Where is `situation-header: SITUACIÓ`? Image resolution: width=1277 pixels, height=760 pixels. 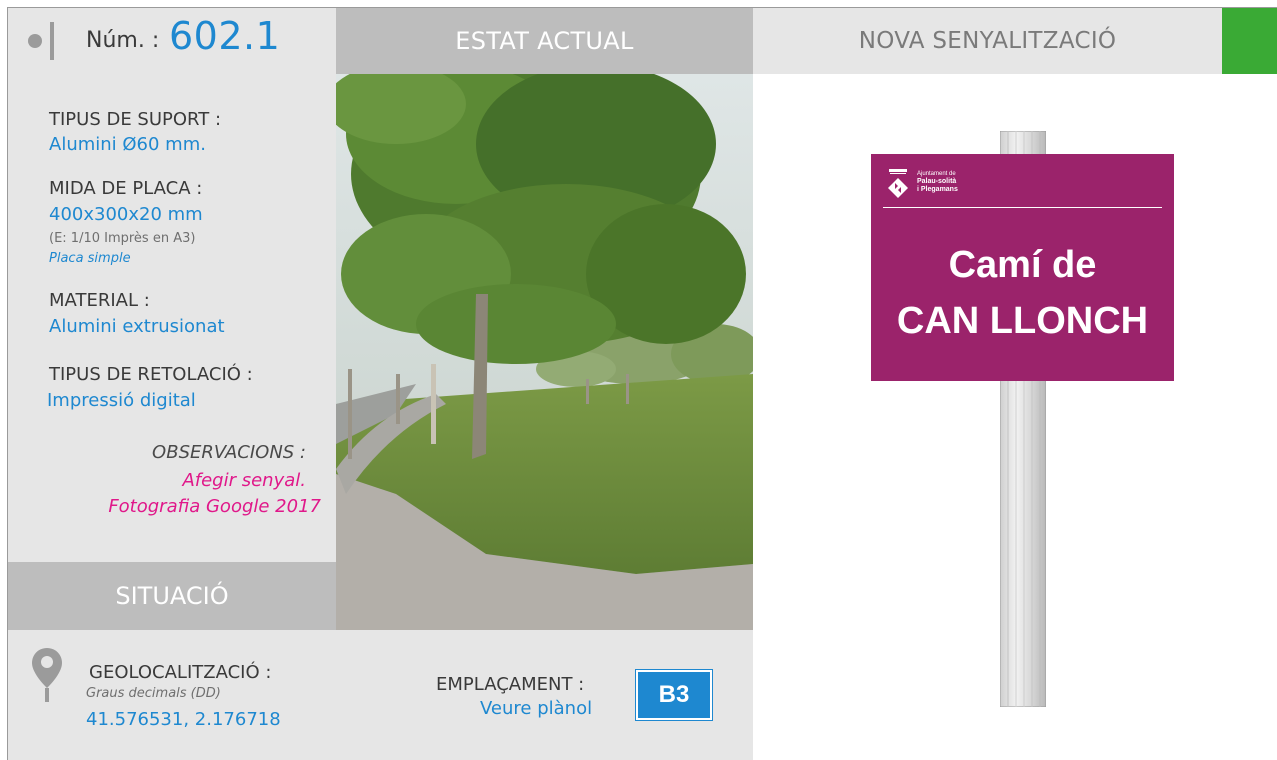 situation-header: SITUACIÓ is located at coordinates (172, 596).